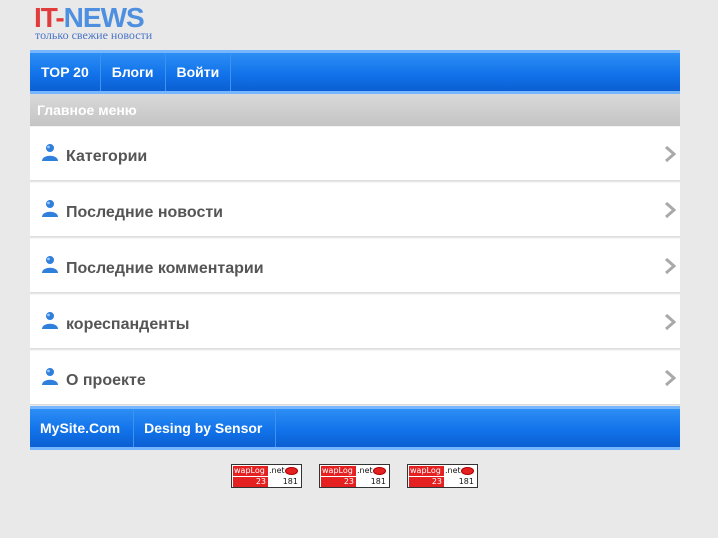 This screenshot has width=718, height=538. What do you see at coordinates (355, 153) in the screenshot?
I see `menu-item-categories: Категории` at bounding box center [355, 153].